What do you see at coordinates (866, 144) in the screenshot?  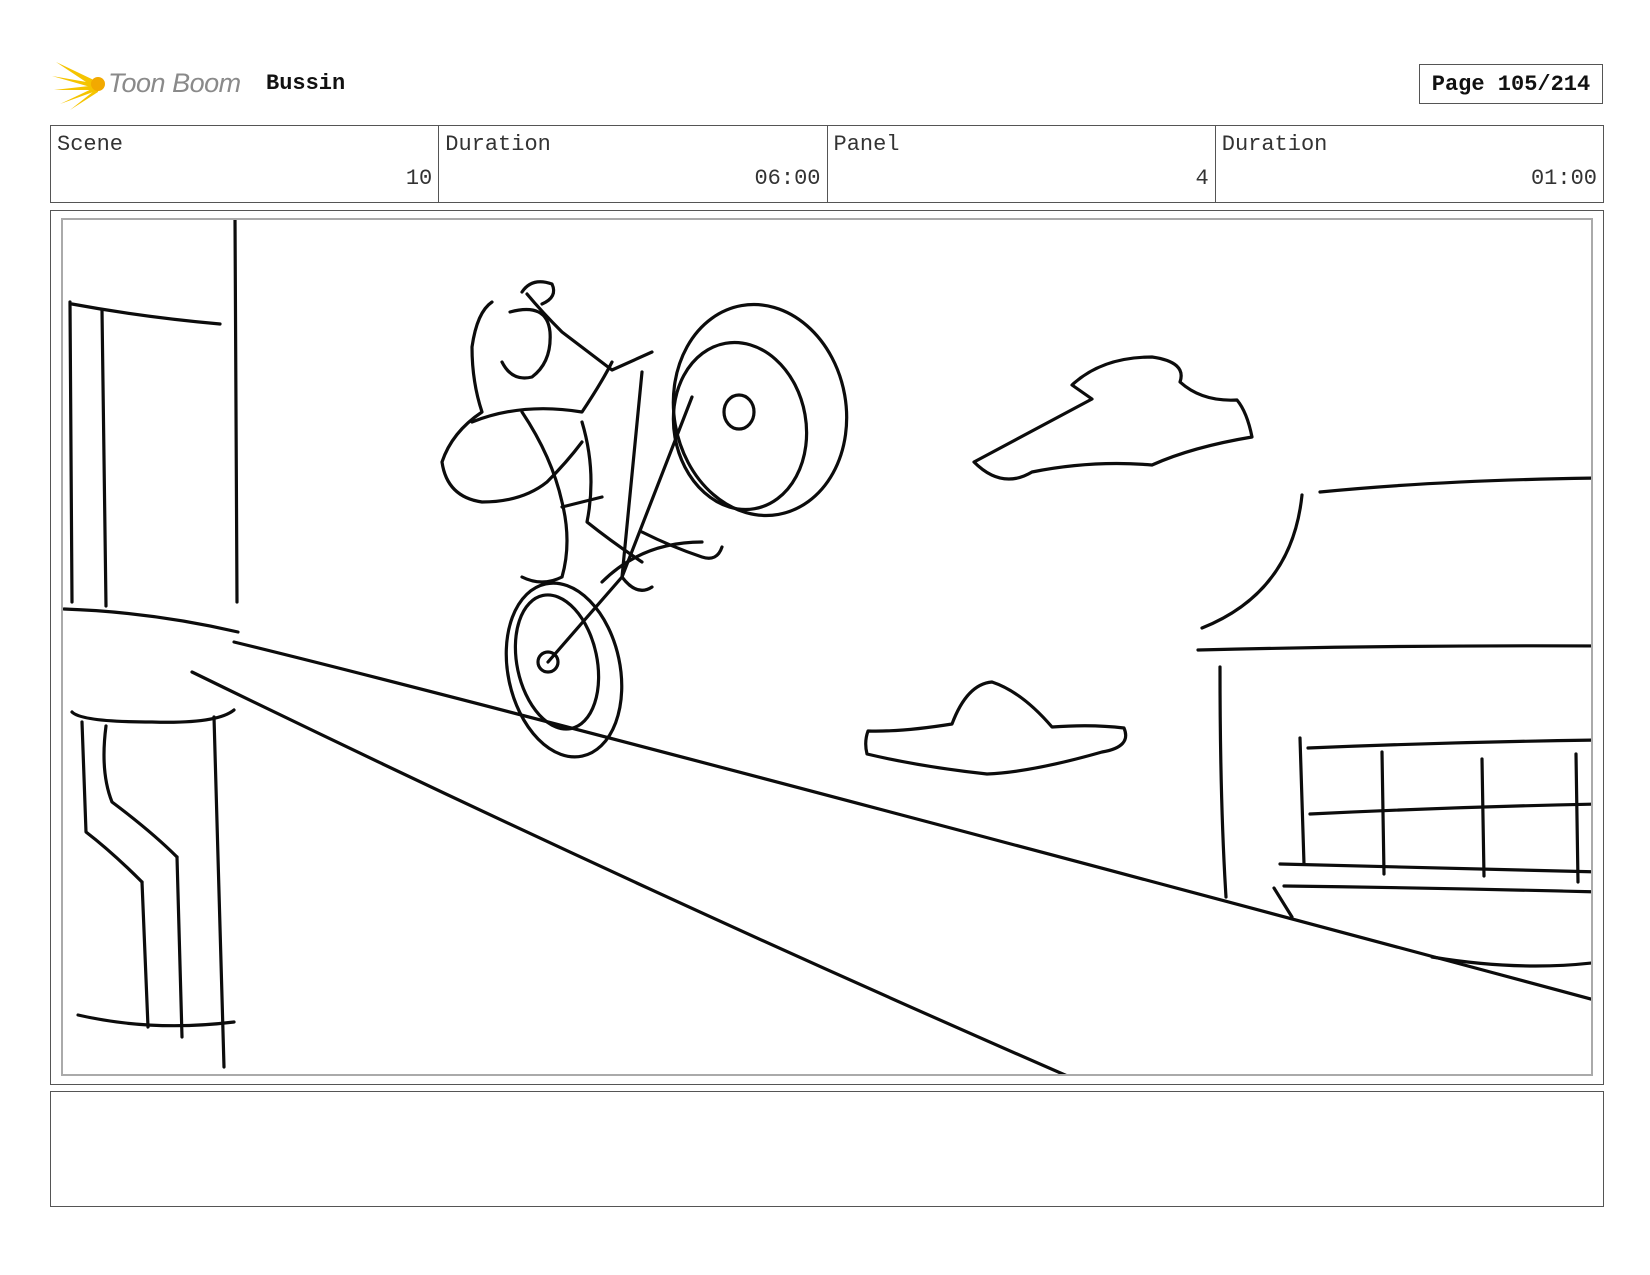 I see `panel-label: Panel` at bounding box center [866, 144].